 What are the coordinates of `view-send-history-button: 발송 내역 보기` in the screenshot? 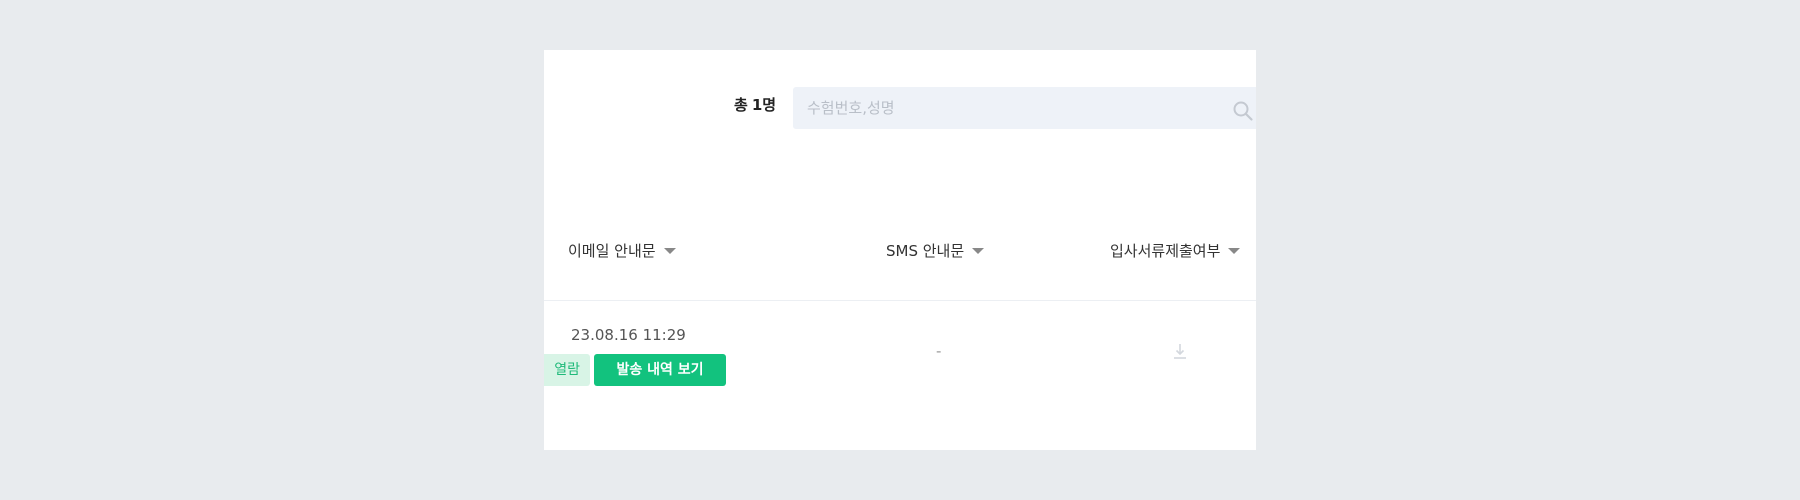 It's located at (660, 370).